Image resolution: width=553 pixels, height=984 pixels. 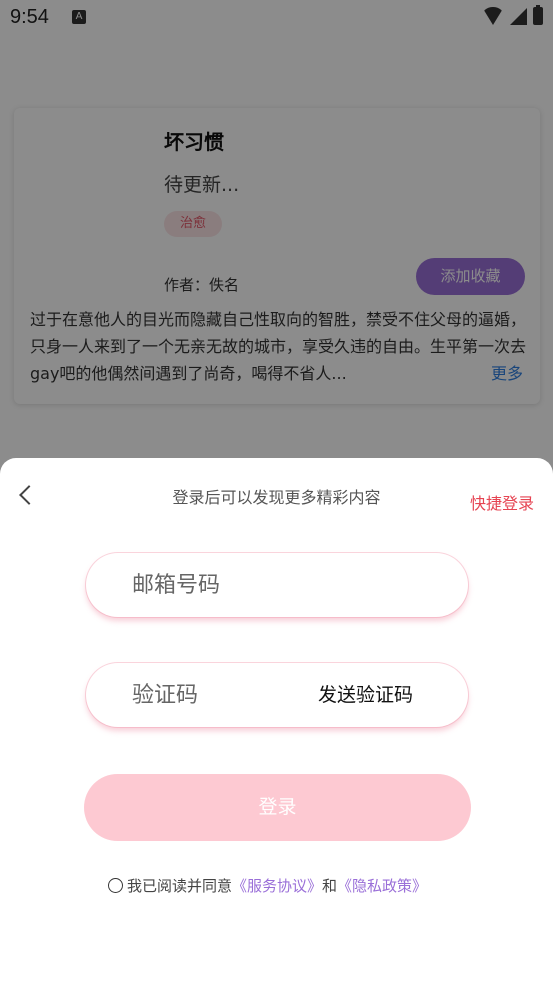 I want to click on email-field-wrapper, so click(x=277, y=585).